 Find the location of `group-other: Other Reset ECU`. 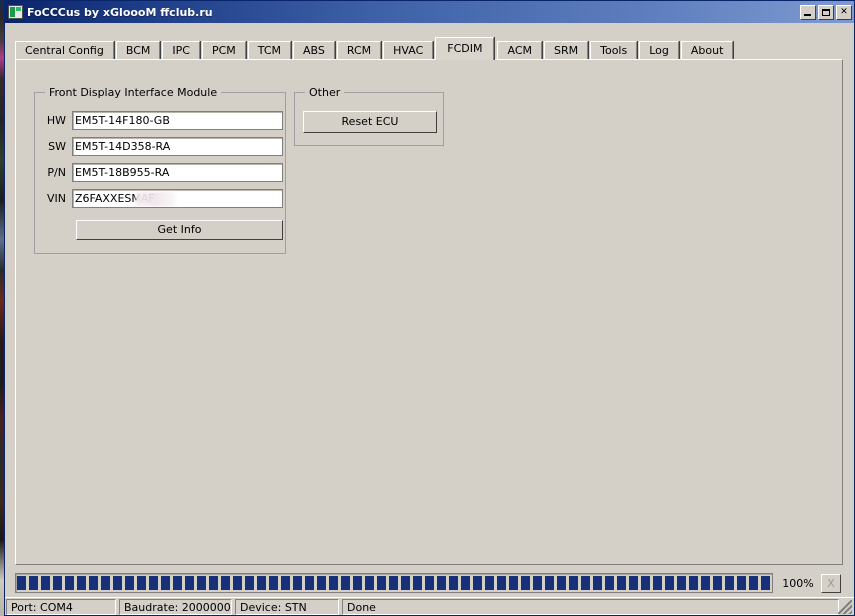

group-other: Other Reset ECU is located at coordinates (369, 116).